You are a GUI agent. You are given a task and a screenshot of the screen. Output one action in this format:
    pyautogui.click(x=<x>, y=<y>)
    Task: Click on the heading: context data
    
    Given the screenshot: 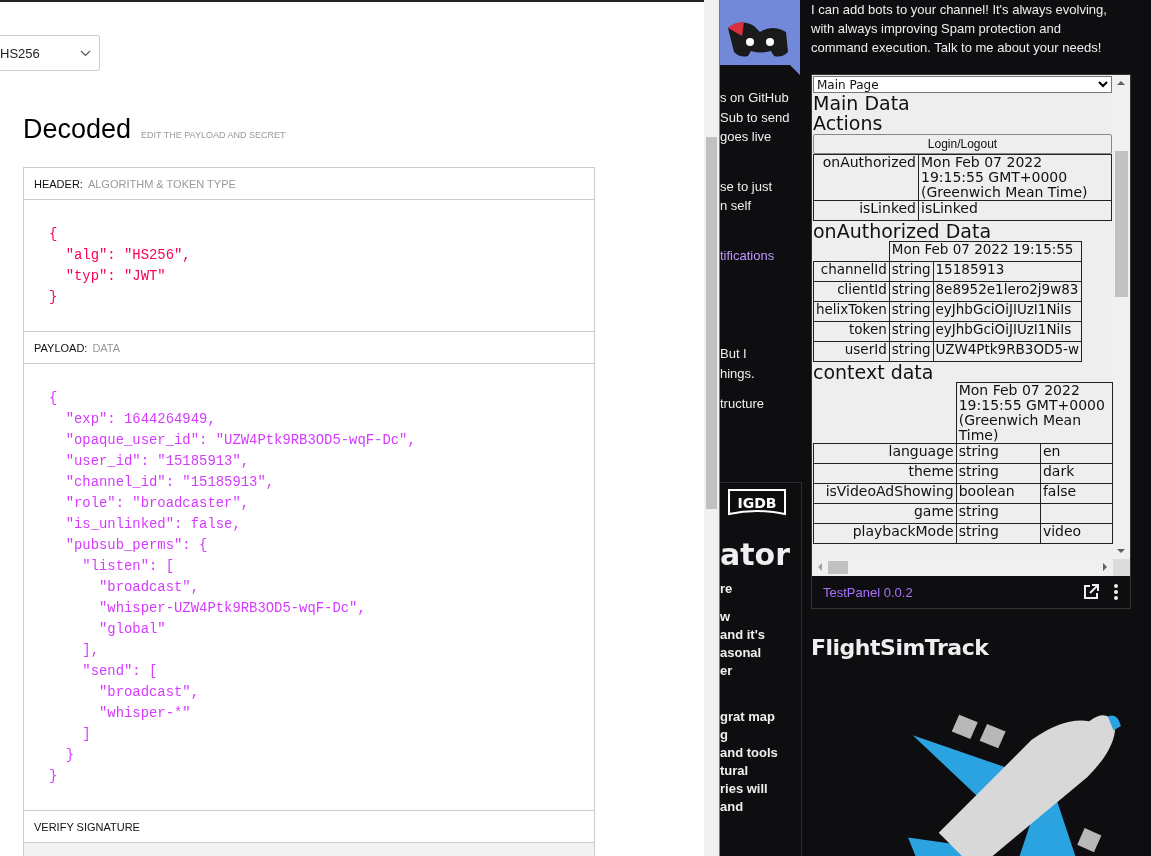 What is the action you would take?
    pyautogui.click(x=873, y=372)
    